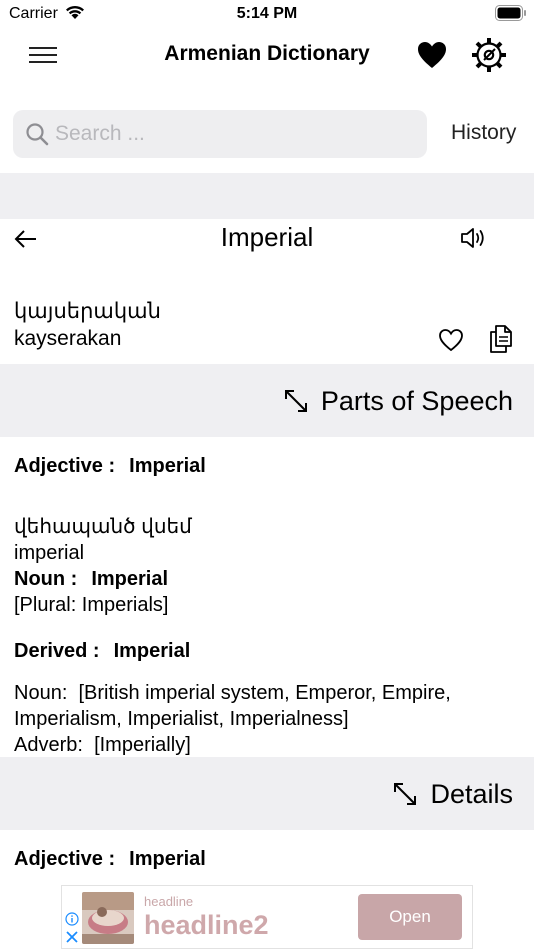  What do you see at coordinates (489, 55) in the screenshot?
I see `settings-gear-icon` at bounding box center [489, 55].